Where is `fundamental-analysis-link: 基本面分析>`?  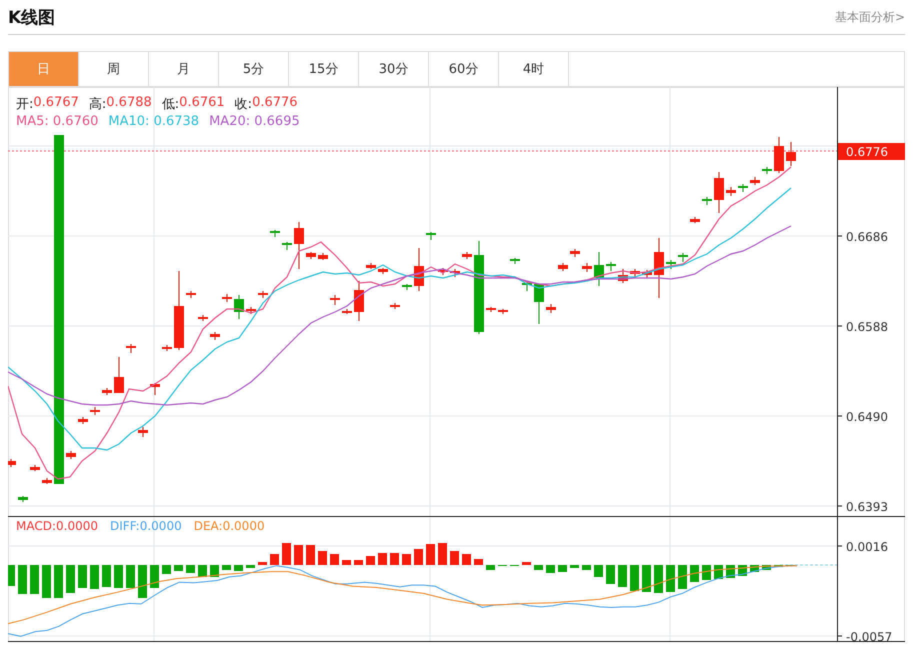 fundamental-analysis-link: 基本面分析> is located at coordinates (869, 17).